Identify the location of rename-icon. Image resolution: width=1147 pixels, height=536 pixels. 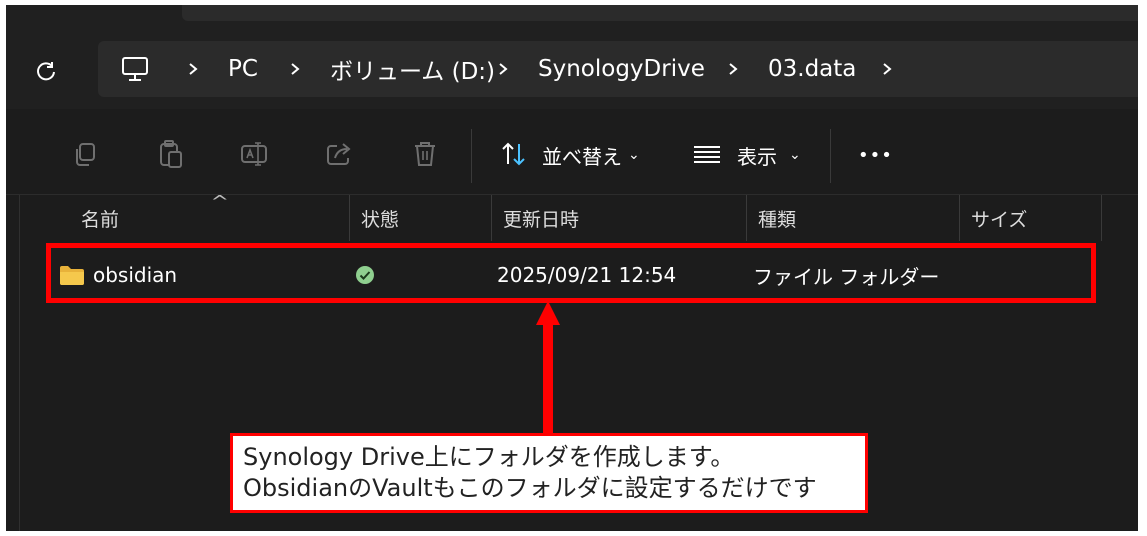
(254, 154).